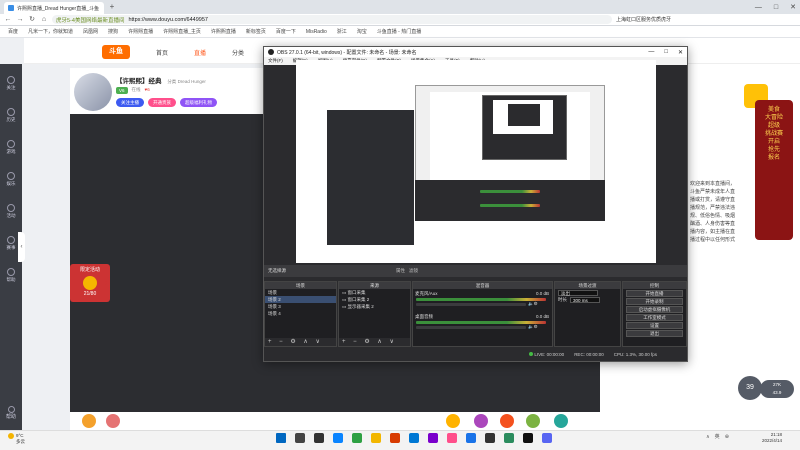 The width and height of the screenshot is (800, 450). Describe the element at coordinates (651, 52) in the screenshot. I see `obs-minimize-button: —` at that location.